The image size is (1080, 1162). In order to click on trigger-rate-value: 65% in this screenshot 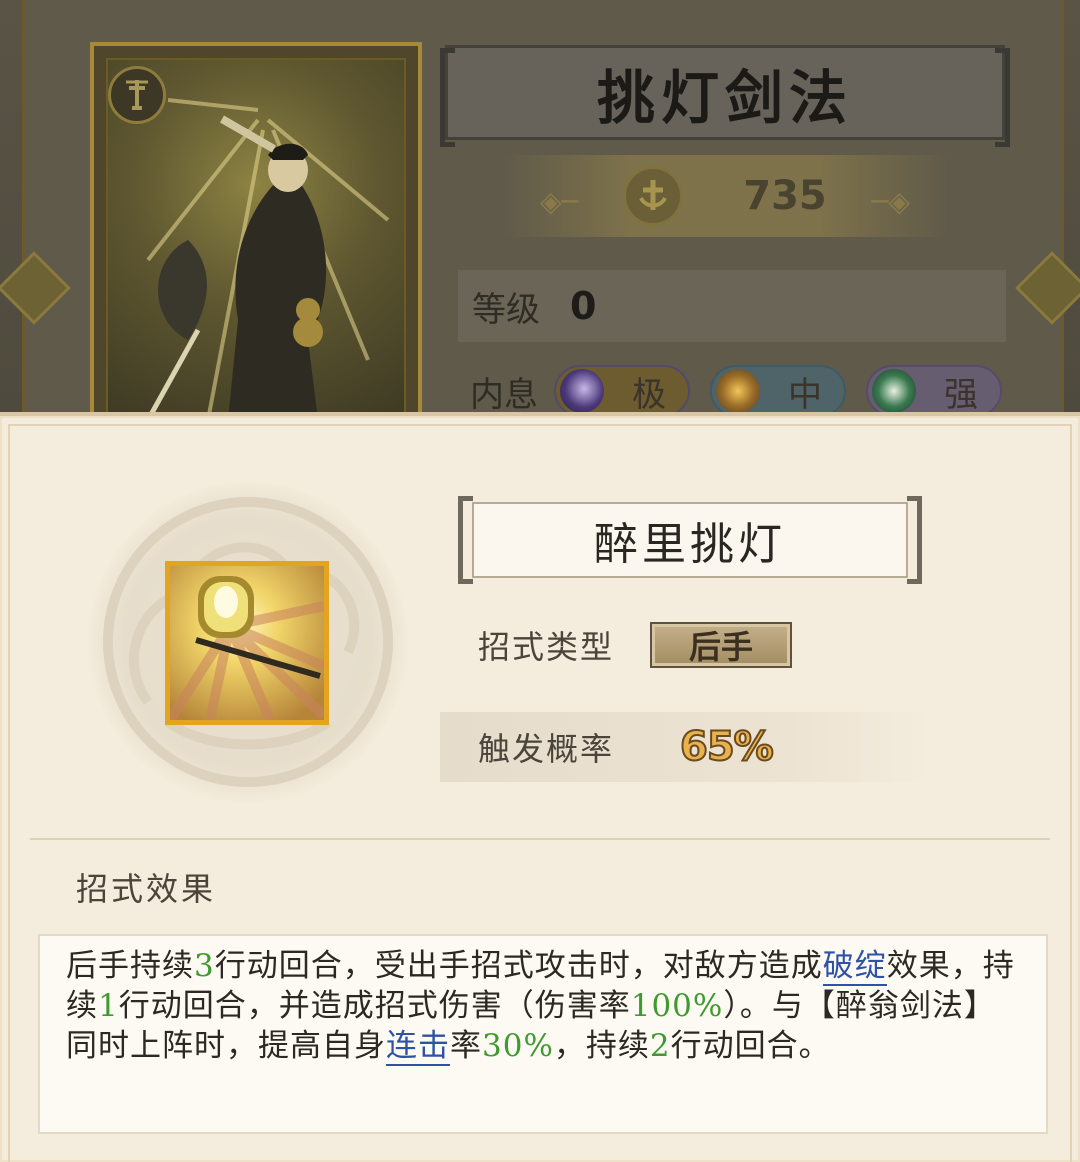, I will do `click(727, 747)`.